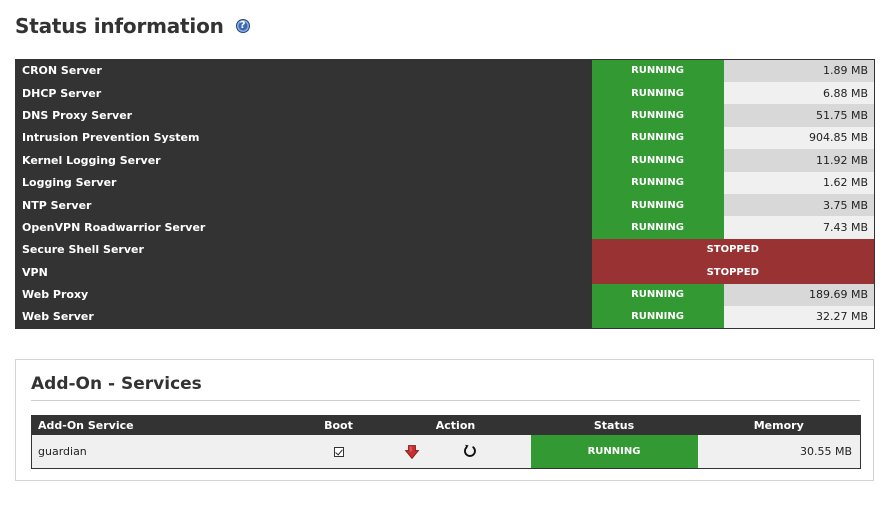 The height and width of the screenshot is (522, 894). I want to click on service-name: DHCP Server, so click(303, 93).